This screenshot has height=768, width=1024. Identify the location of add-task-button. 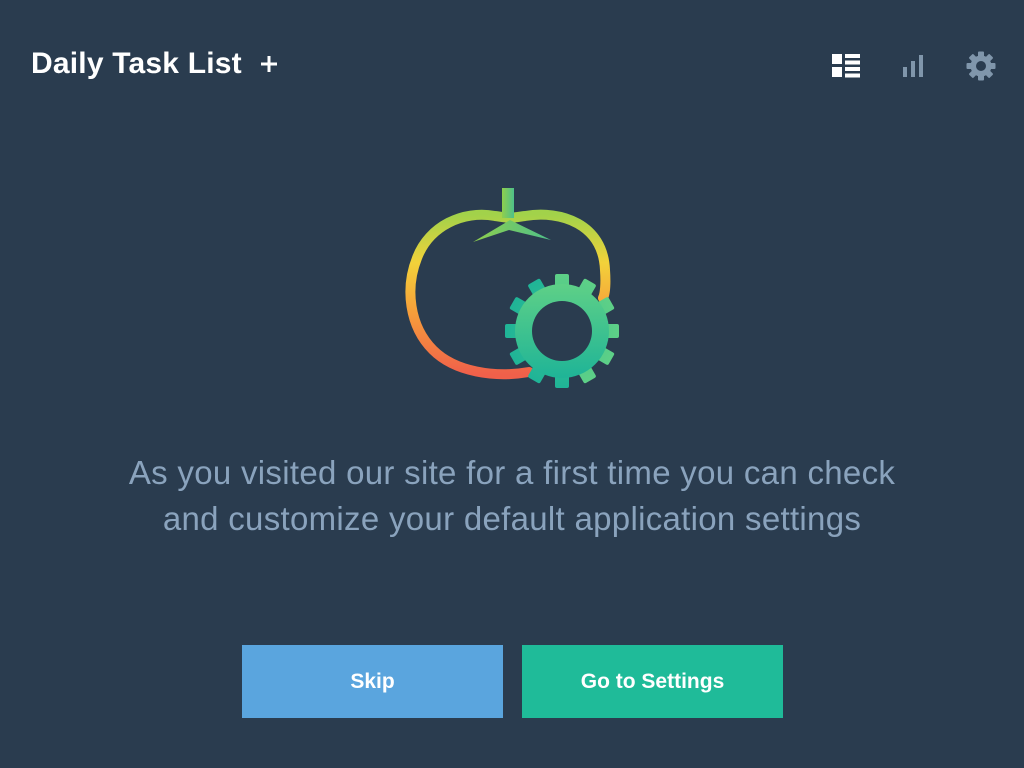
(269, 64).